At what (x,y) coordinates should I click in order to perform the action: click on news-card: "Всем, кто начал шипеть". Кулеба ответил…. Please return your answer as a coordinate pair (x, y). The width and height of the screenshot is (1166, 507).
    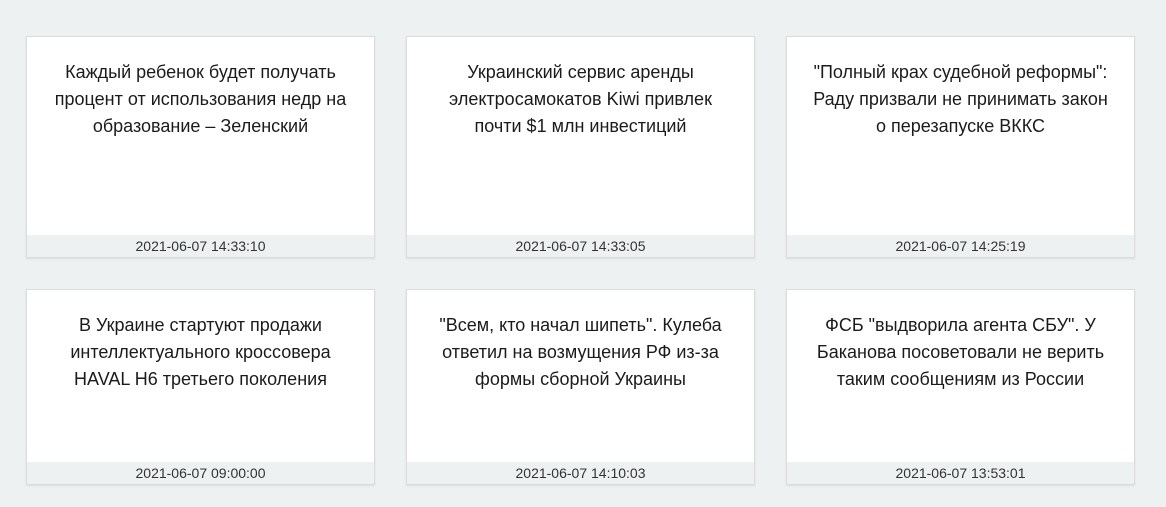
    Looking at the image, I should click on (580, 387).